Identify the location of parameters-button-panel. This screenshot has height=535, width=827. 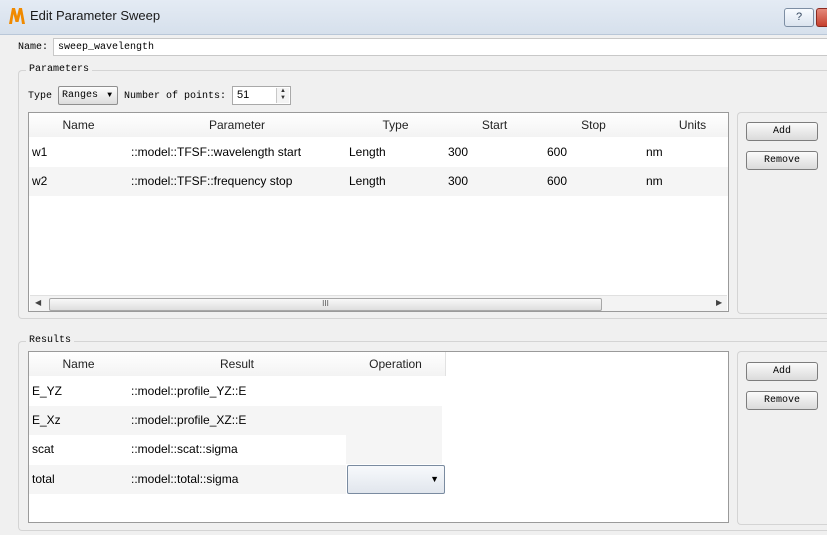
(782, 213).